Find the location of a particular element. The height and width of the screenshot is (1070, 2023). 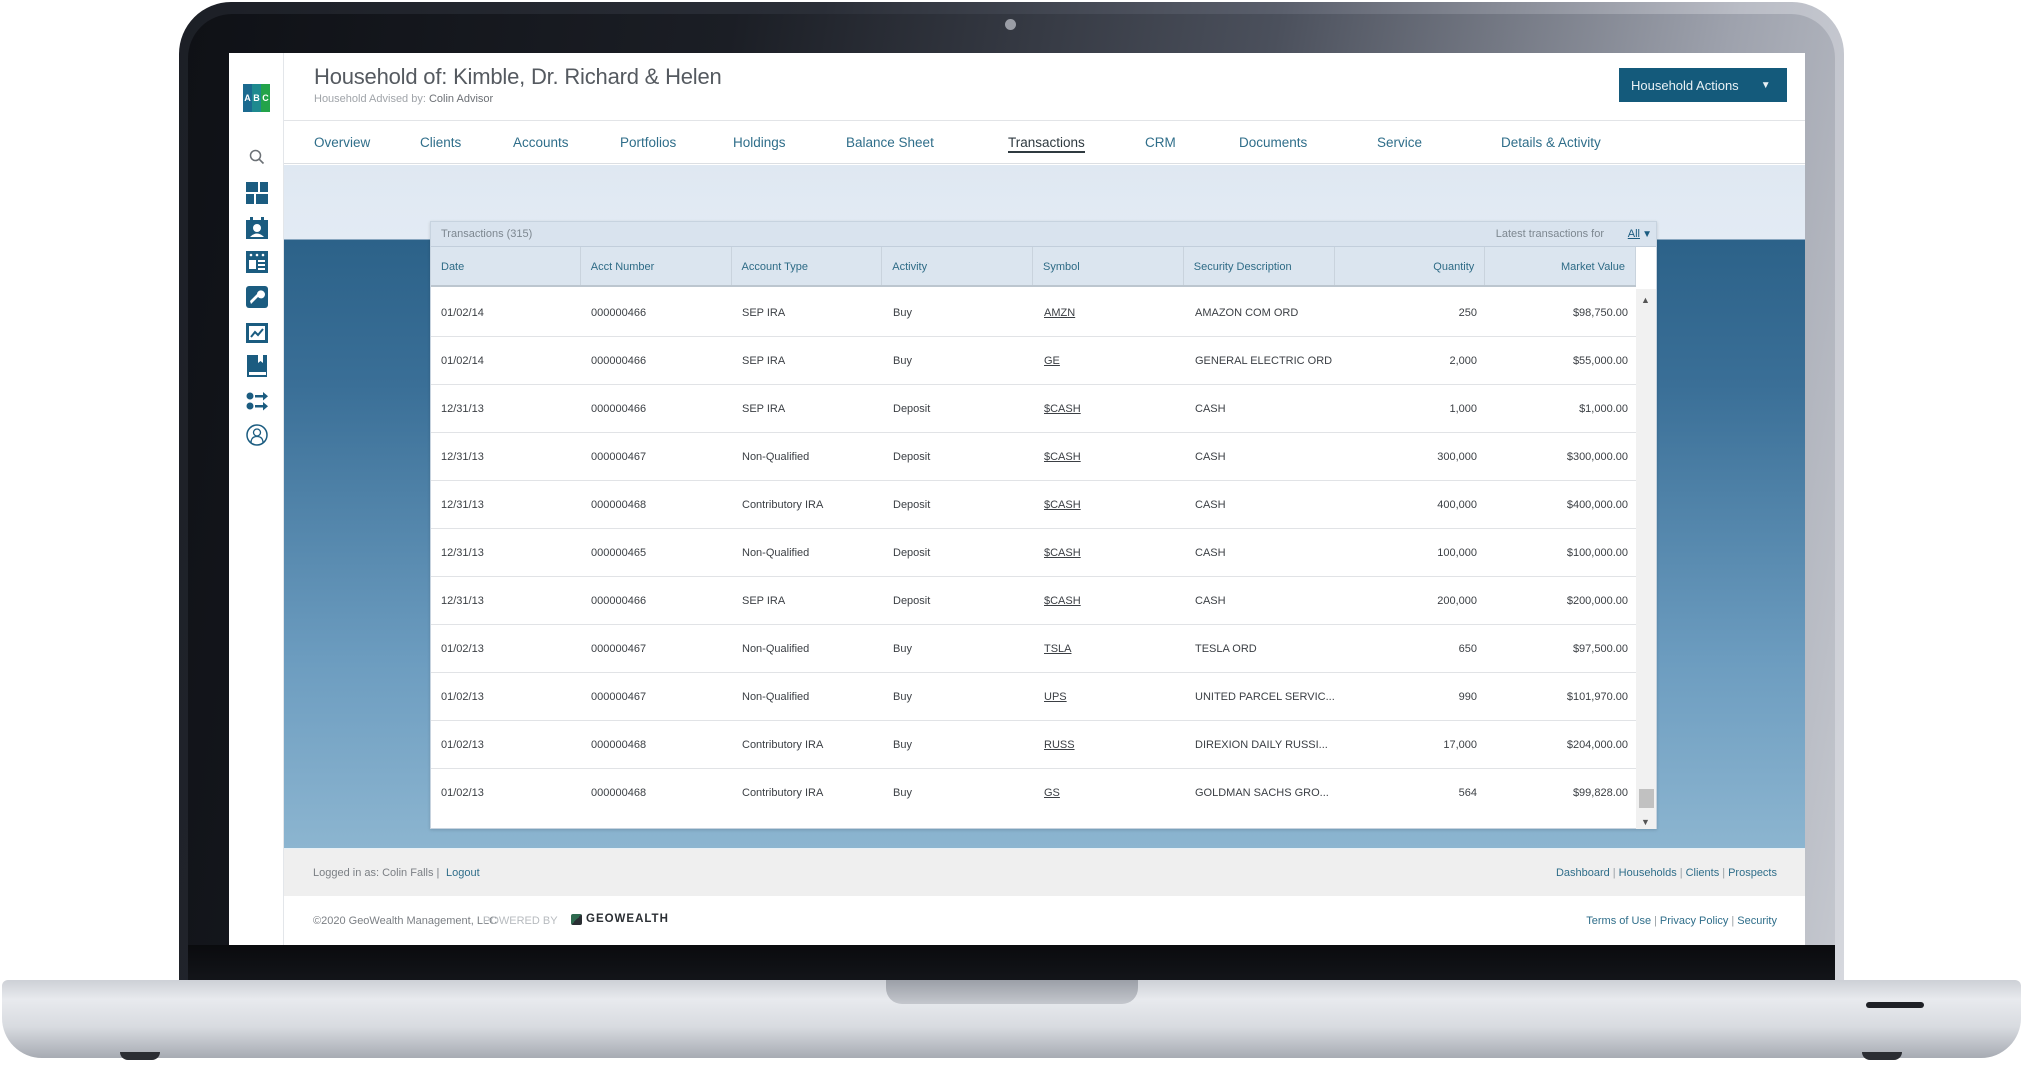

footer-link-clients: Clients is located at coordinates (1703, 873).